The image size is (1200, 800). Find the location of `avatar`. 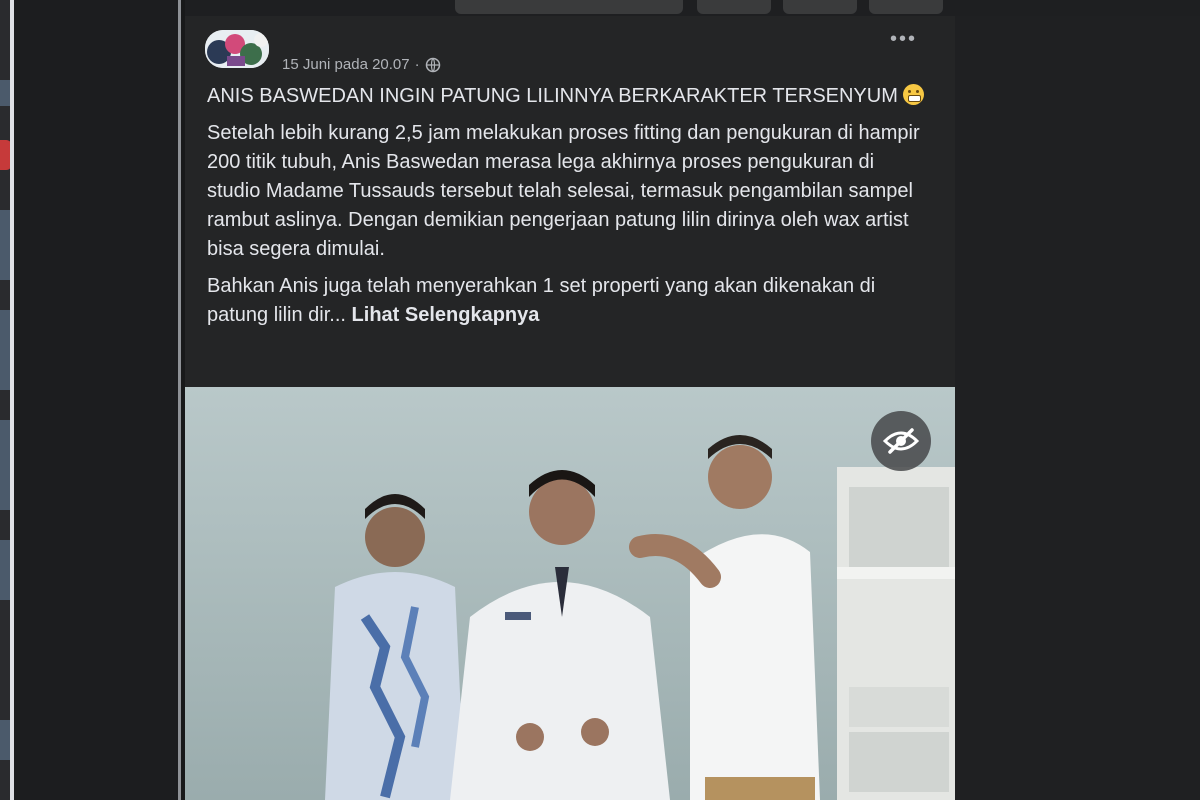

avatar is located at coordinates (237, 49).